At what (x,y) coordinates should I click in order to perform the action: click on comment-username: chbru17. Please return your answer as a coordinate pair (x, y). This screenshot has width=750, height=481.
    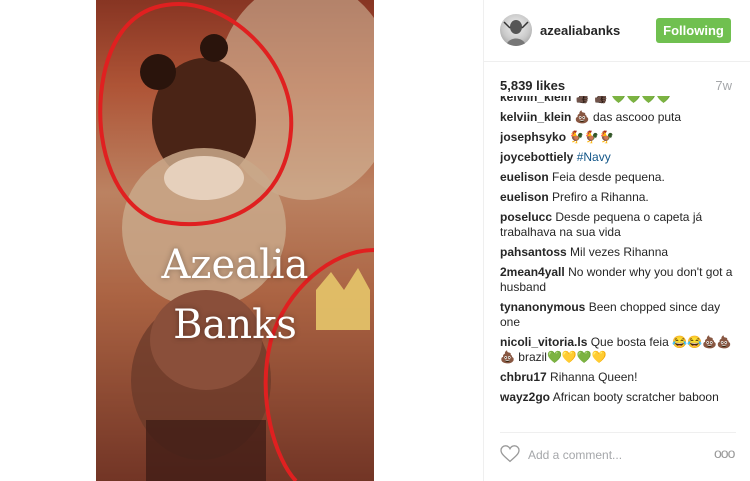
    Looking at the image, I should click on (523, 377).